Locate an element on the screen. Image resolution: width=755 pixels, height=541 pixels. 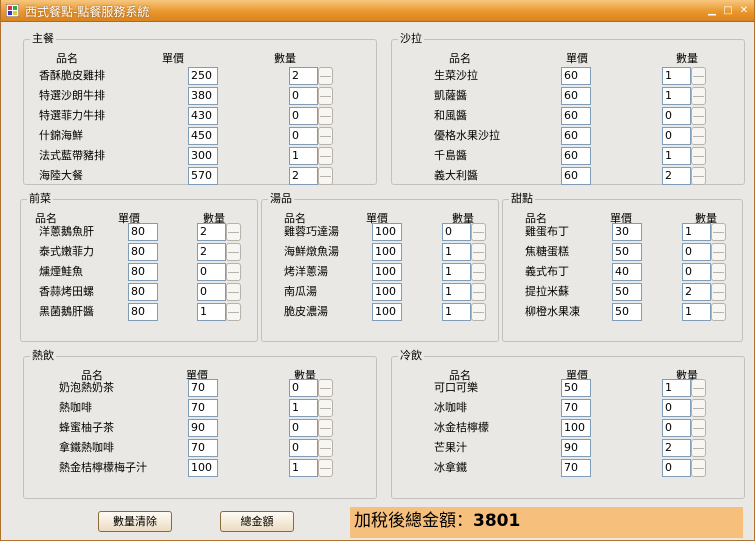
price-field: 570 is located at coordinates (203, 176).